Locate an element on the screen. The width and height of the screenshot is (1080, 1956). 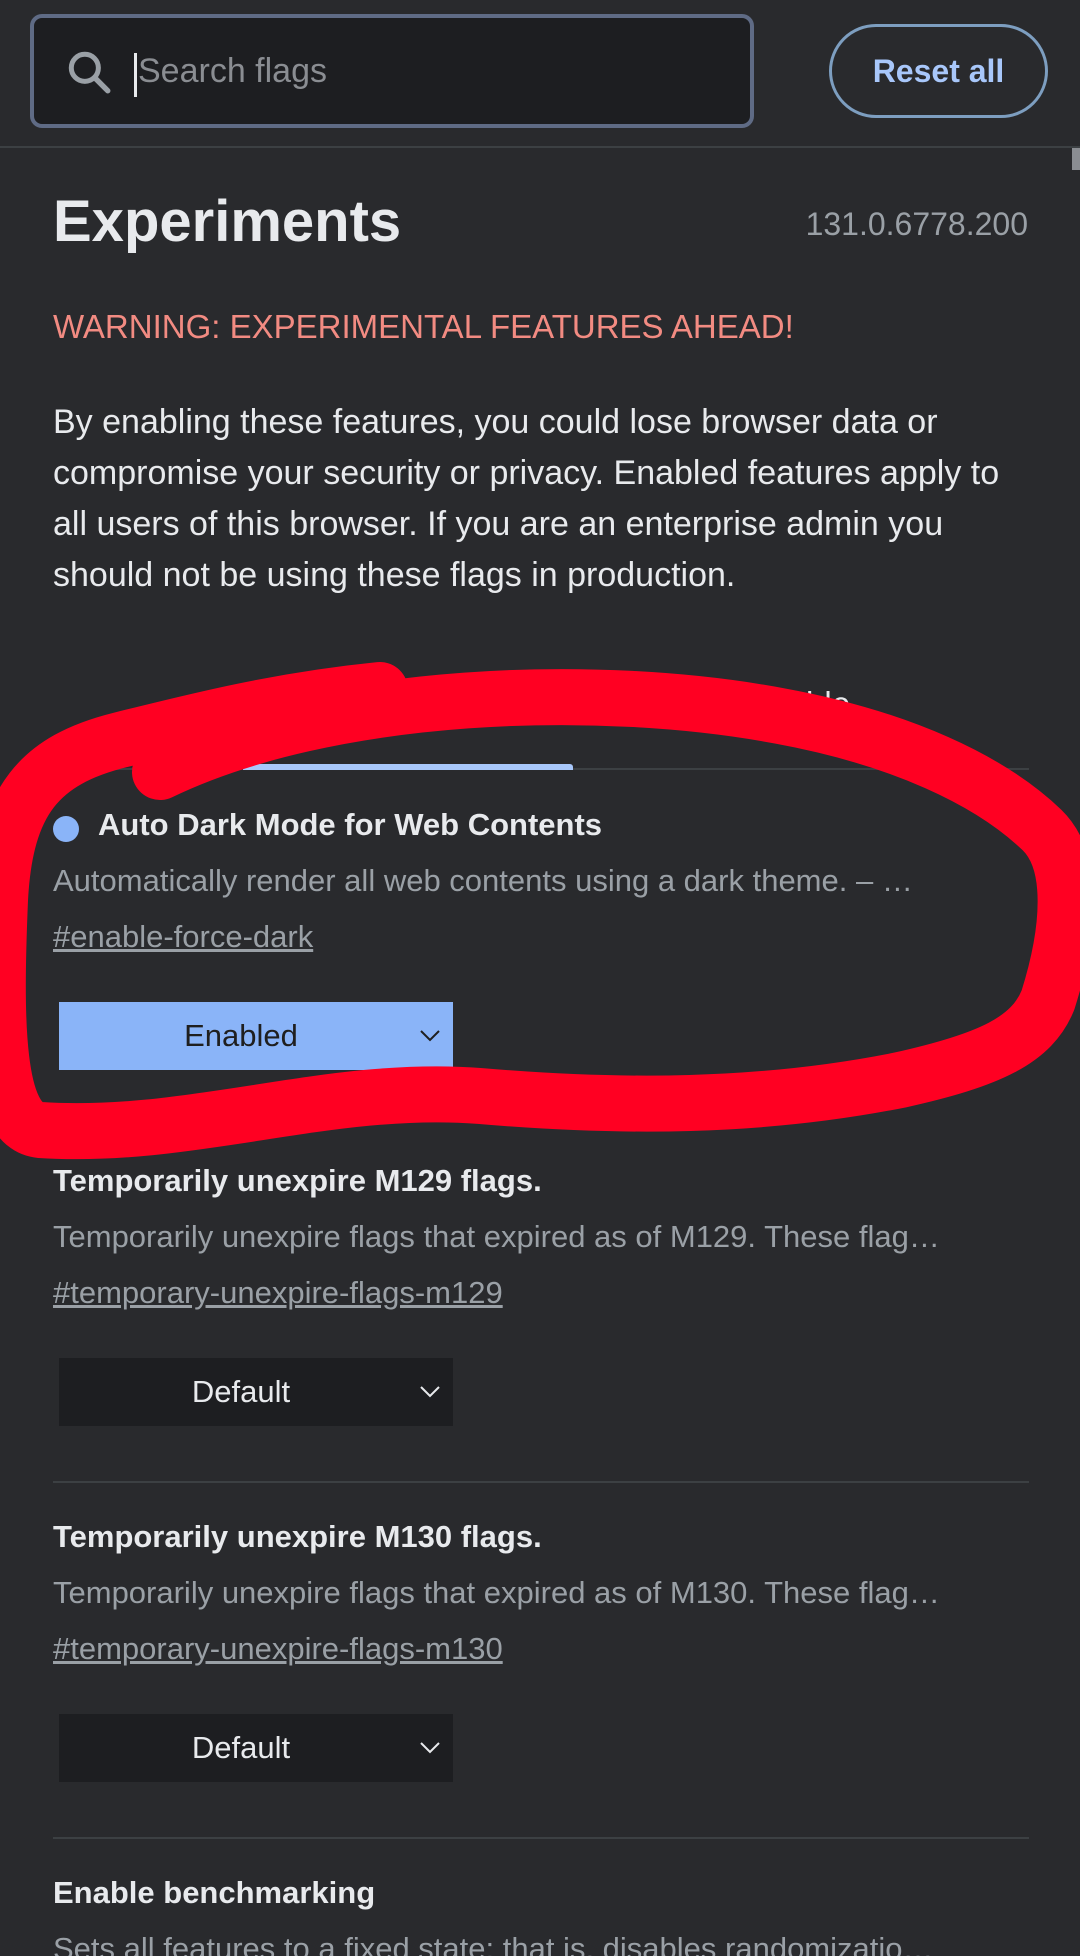
page-title: Experiments is located at coordinates (227, 221).